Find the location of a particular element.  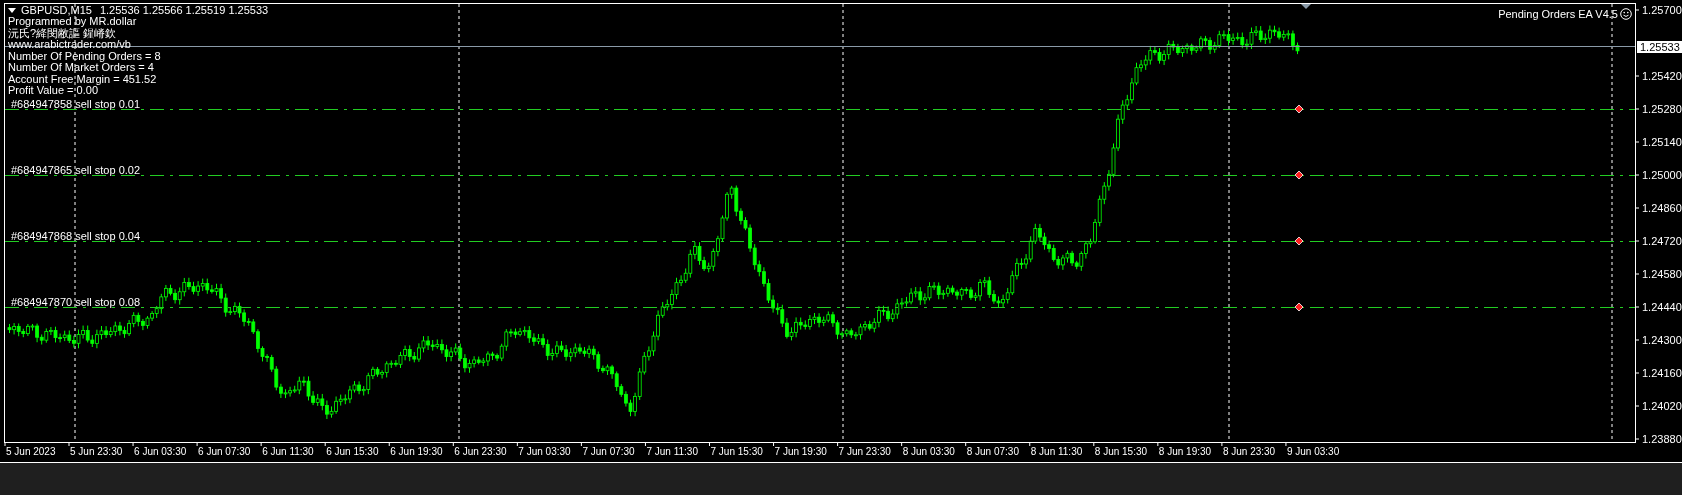

price-label: 1.25420 is located at coordinates (1662, 76).